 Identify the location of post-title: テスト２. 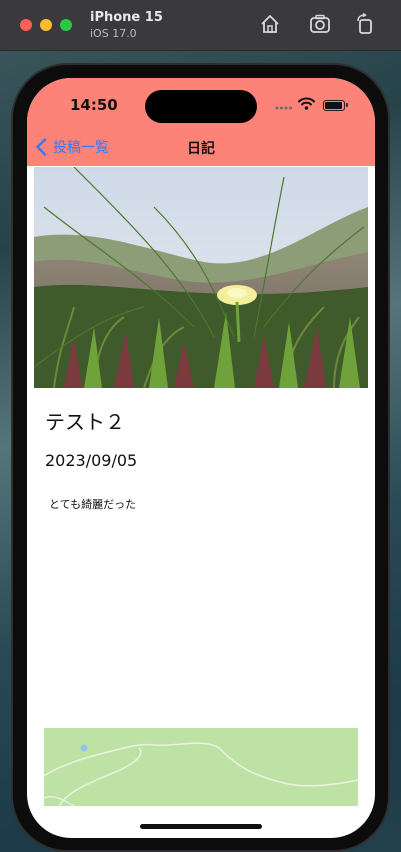
(85, 422).